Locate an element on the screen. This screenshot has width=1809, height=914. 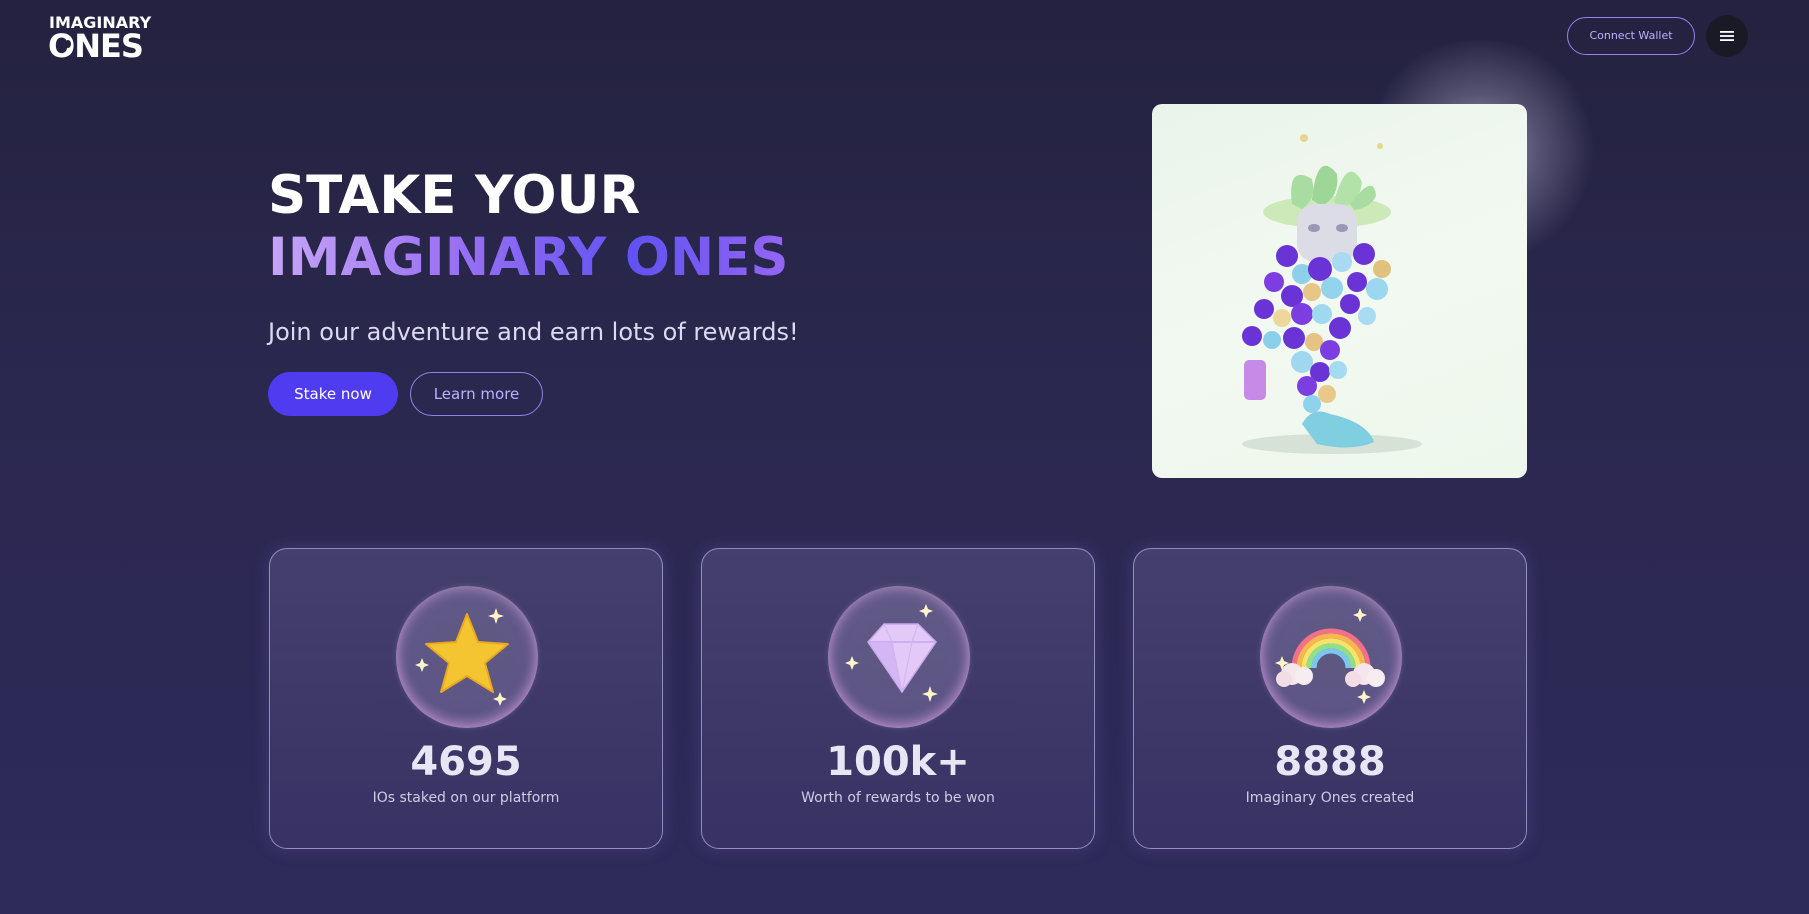
connect-wallet-button: Connect Wallet is located at coordinates (1631, 36).